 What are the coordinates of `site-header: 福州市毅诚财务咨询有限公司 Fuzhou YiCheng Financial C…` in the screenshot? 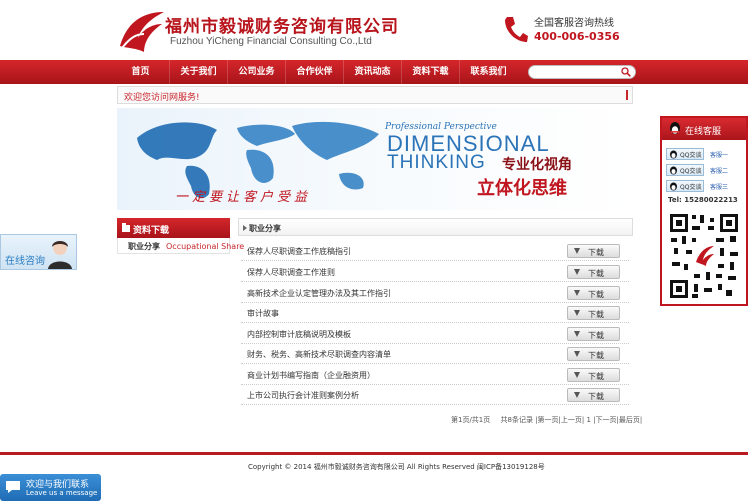 It's located at (374, 30).